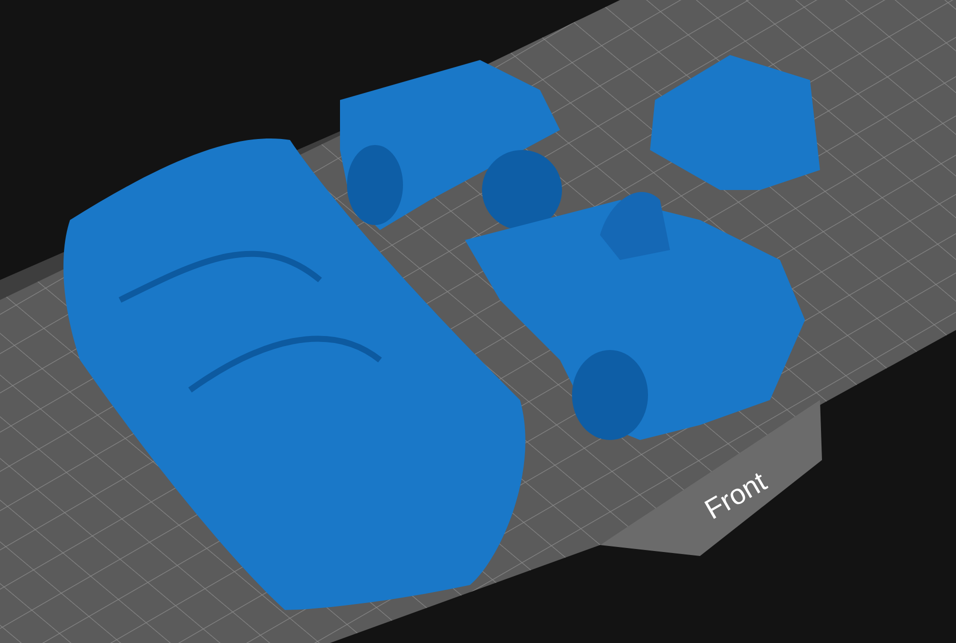 The image size is (956, 643). What do you see at coordinates (736, 496) in the screenshot?
I see `front-label: Front` at bounding box center [736, 496].